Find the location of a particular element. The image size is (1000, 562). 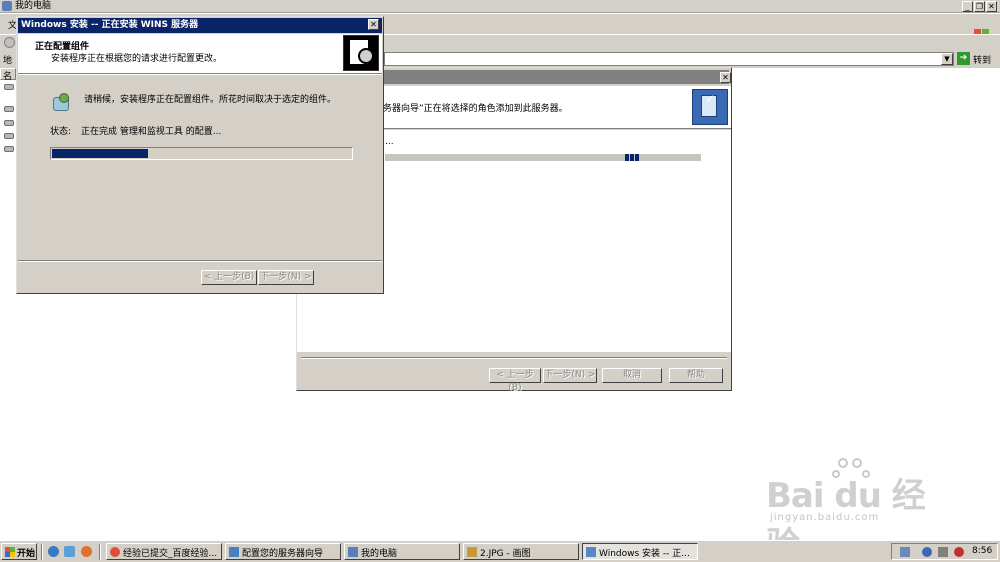

taskbar-task: 配置您的服务器向导 is located at coordinates (283, 551).